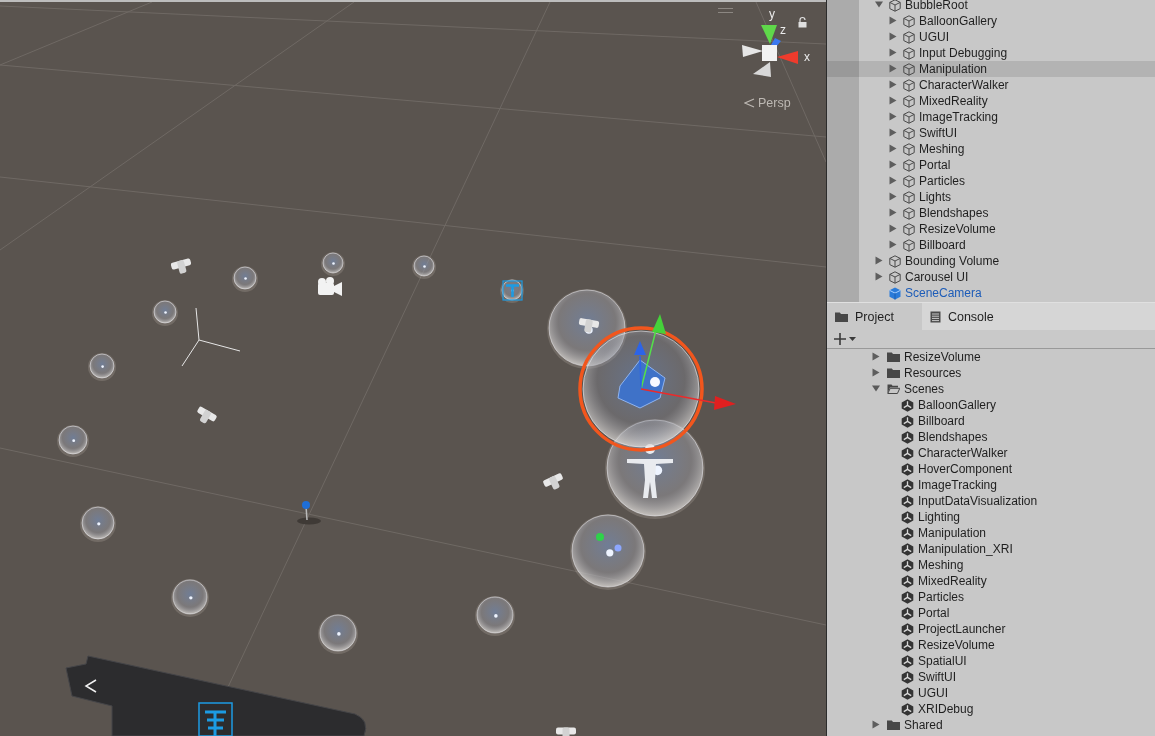 This screenshot has width=1155, height=736. I want to click on project-item: Manipulation_XRI, so click(991, 549).